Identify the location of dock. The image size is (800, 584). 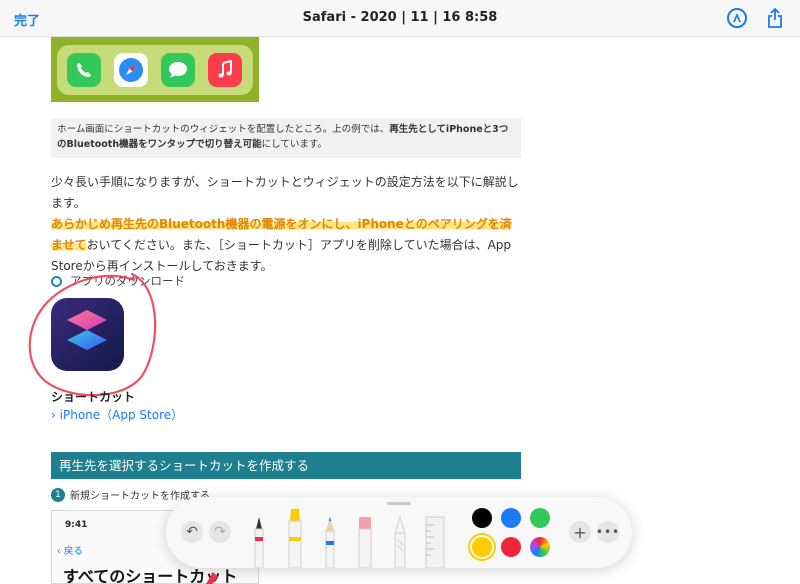
(155, 70).